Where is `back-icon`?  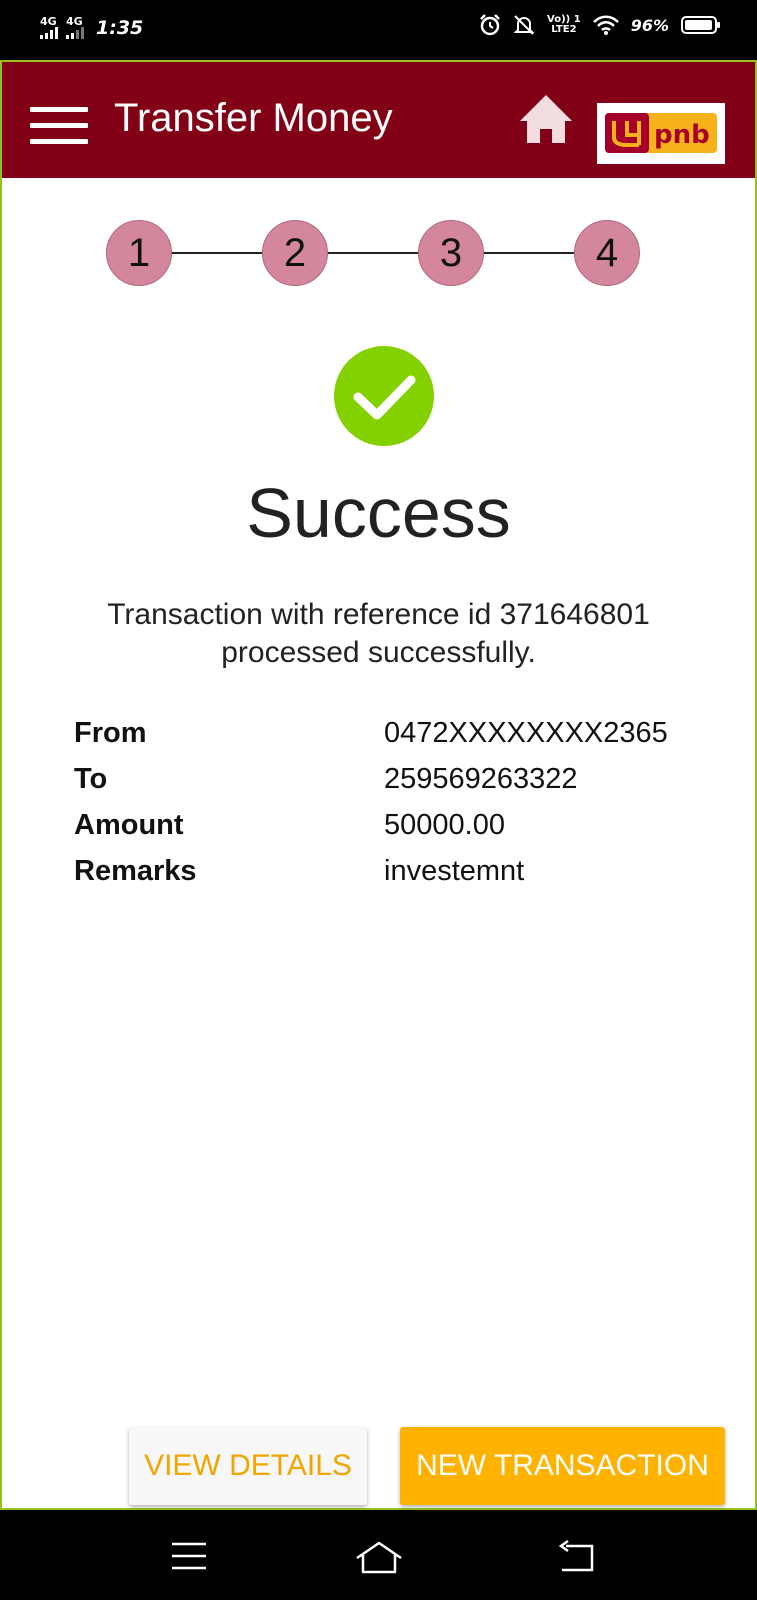 back-icon is located at coordinates (577, 1556).